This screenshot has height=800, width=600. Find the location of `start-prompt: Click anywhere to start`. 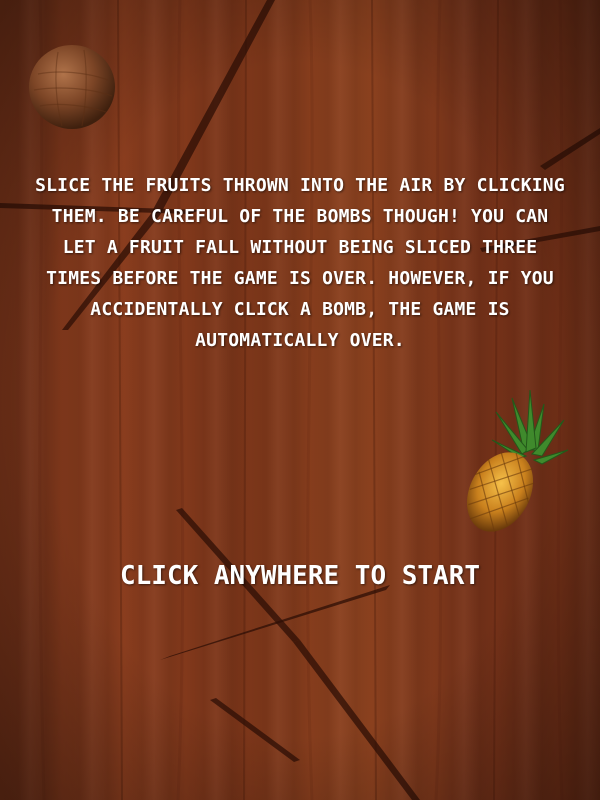

start-prompt: Click anywhere to start is located at coordinates (300, 576).